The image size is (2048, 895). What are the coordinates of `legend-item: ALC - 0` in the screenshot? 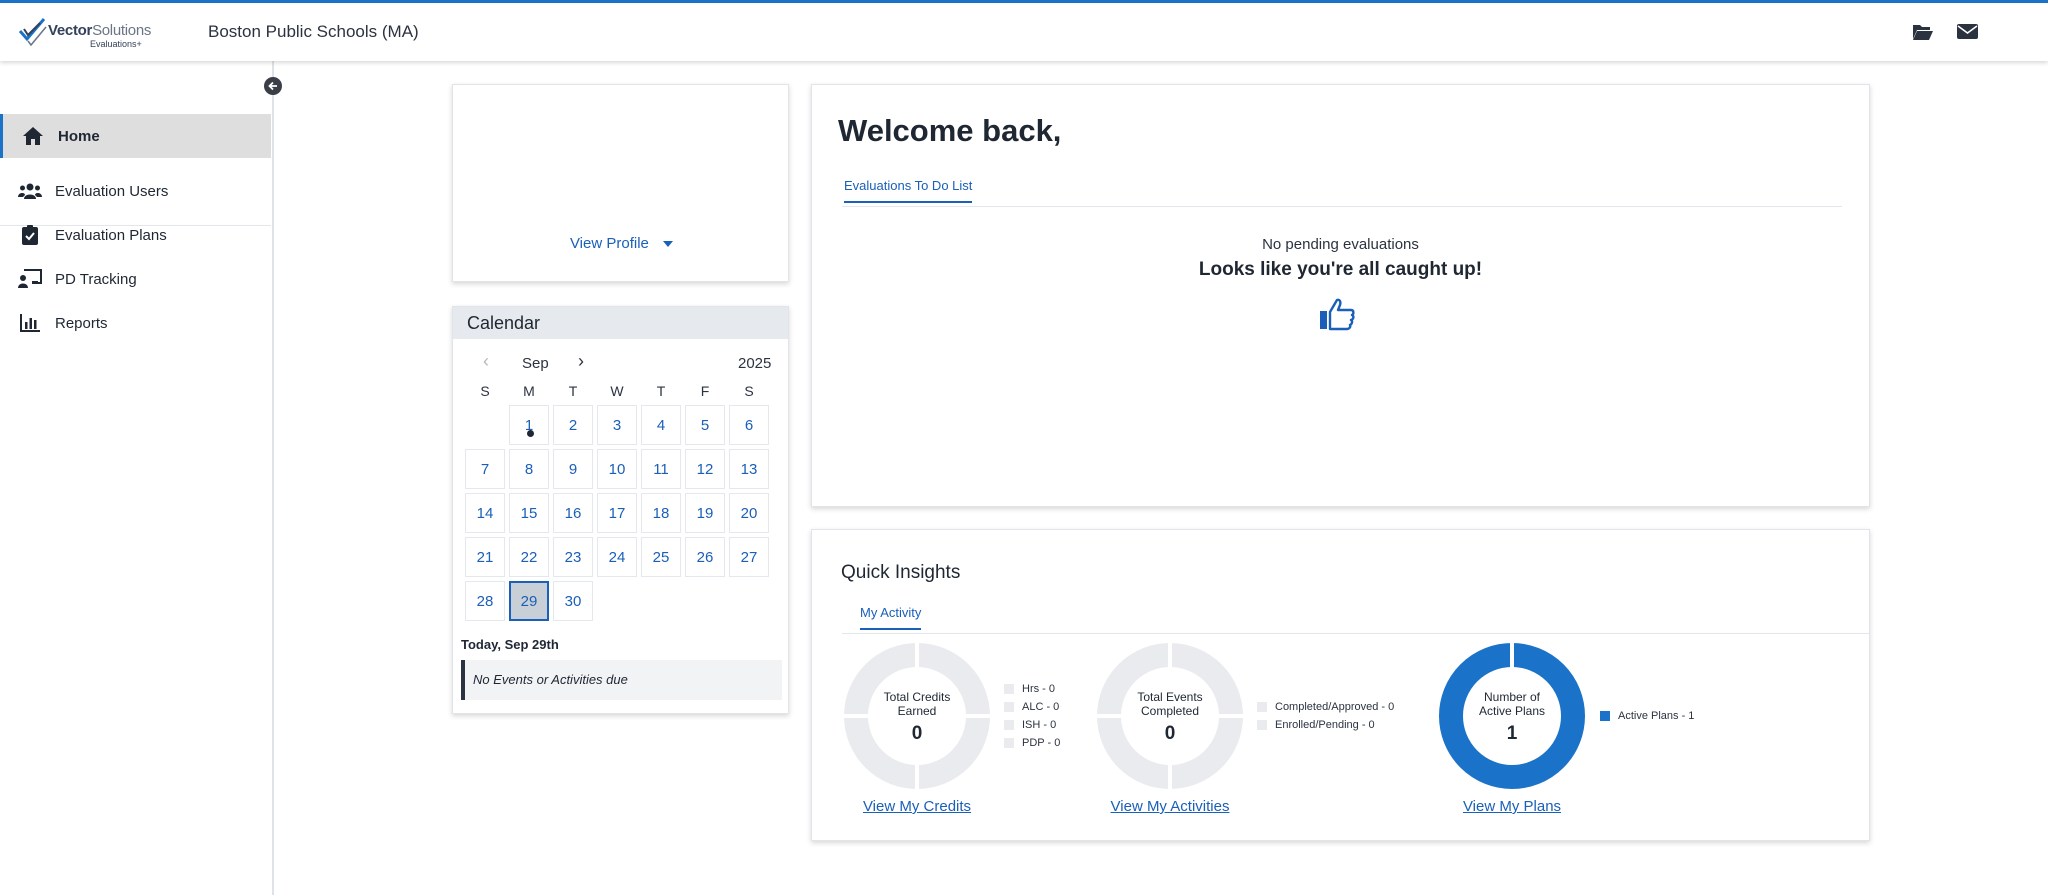 It's located at (1032, 707).